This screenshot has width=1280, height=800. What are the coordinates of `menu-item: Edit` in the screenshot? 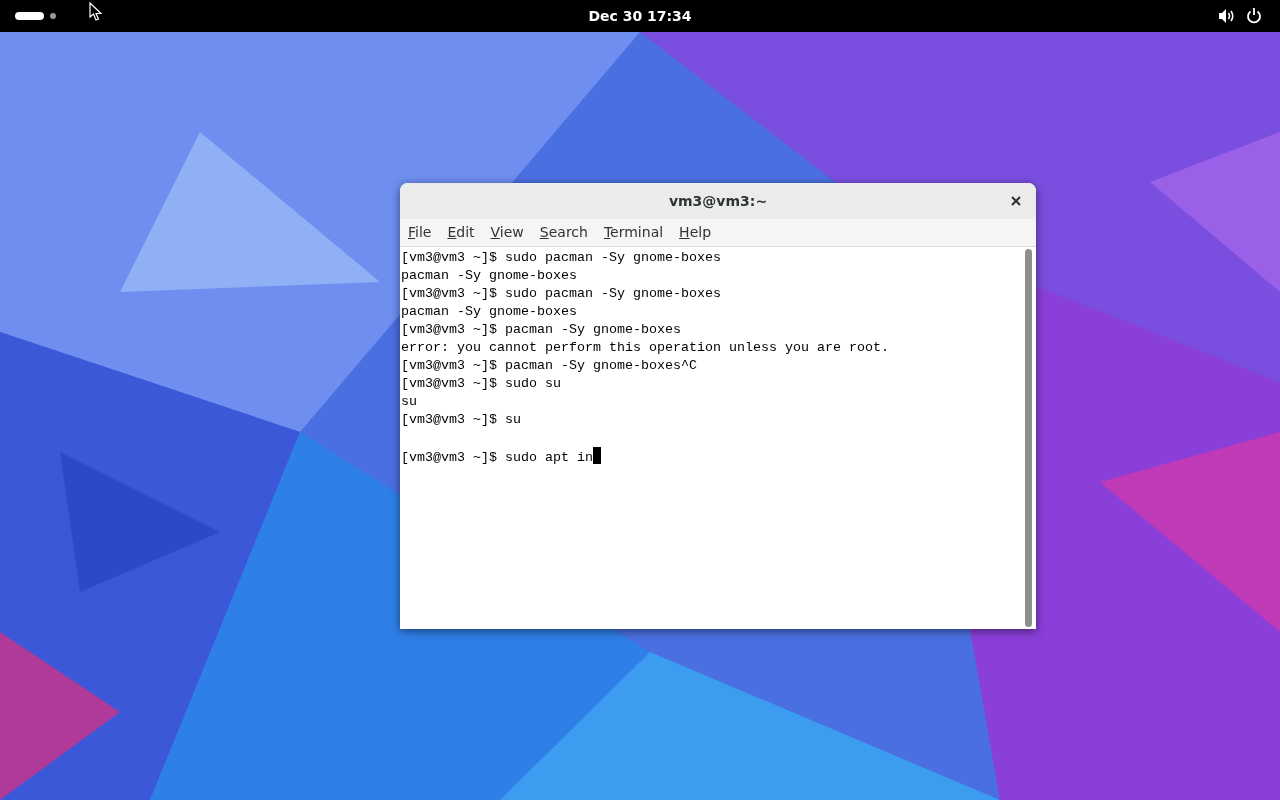 It's located at (461, 232).